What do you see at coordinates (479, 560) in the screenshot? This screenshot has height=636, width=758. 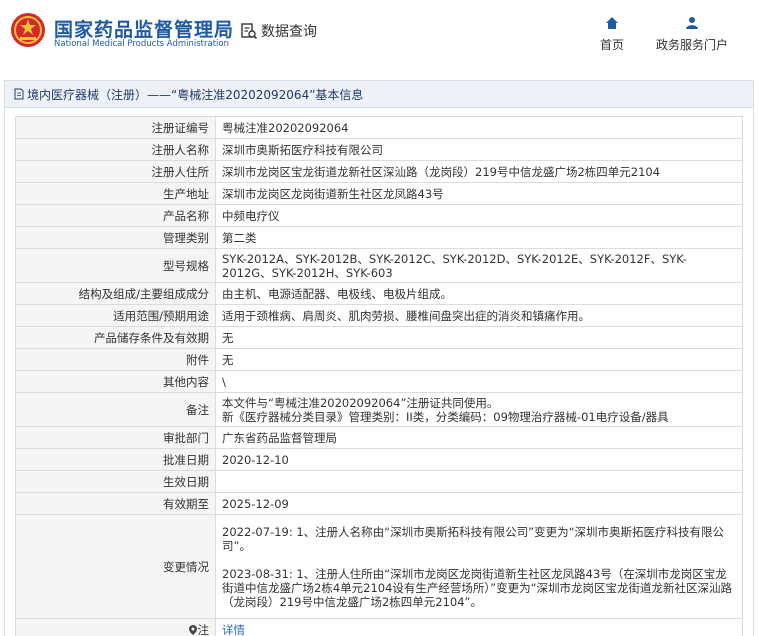 I see `change-gap` at bounding box center [479, 560].